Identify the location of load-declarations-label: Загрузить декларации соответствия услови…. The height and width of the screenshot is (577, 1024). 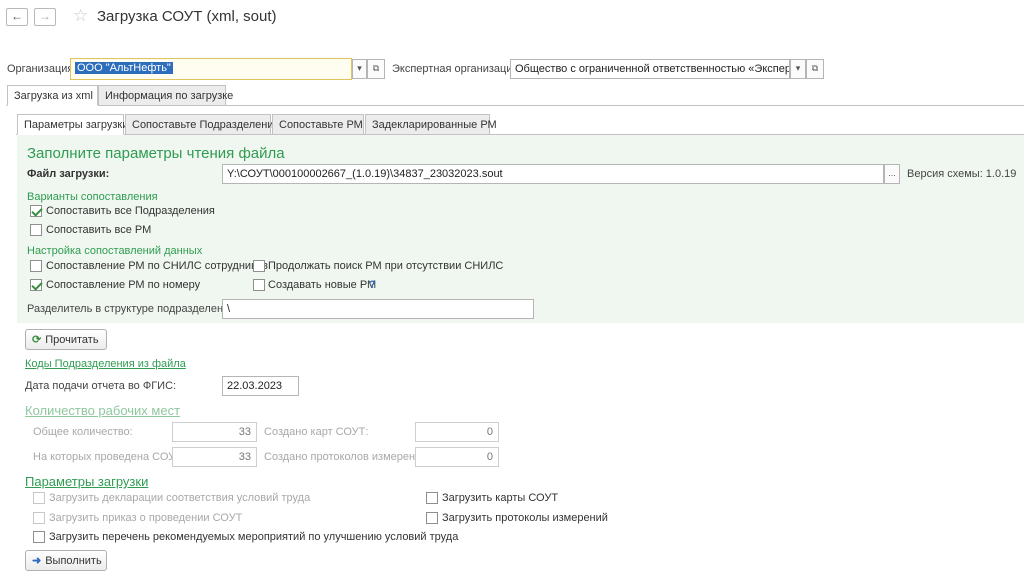
(180, 498).